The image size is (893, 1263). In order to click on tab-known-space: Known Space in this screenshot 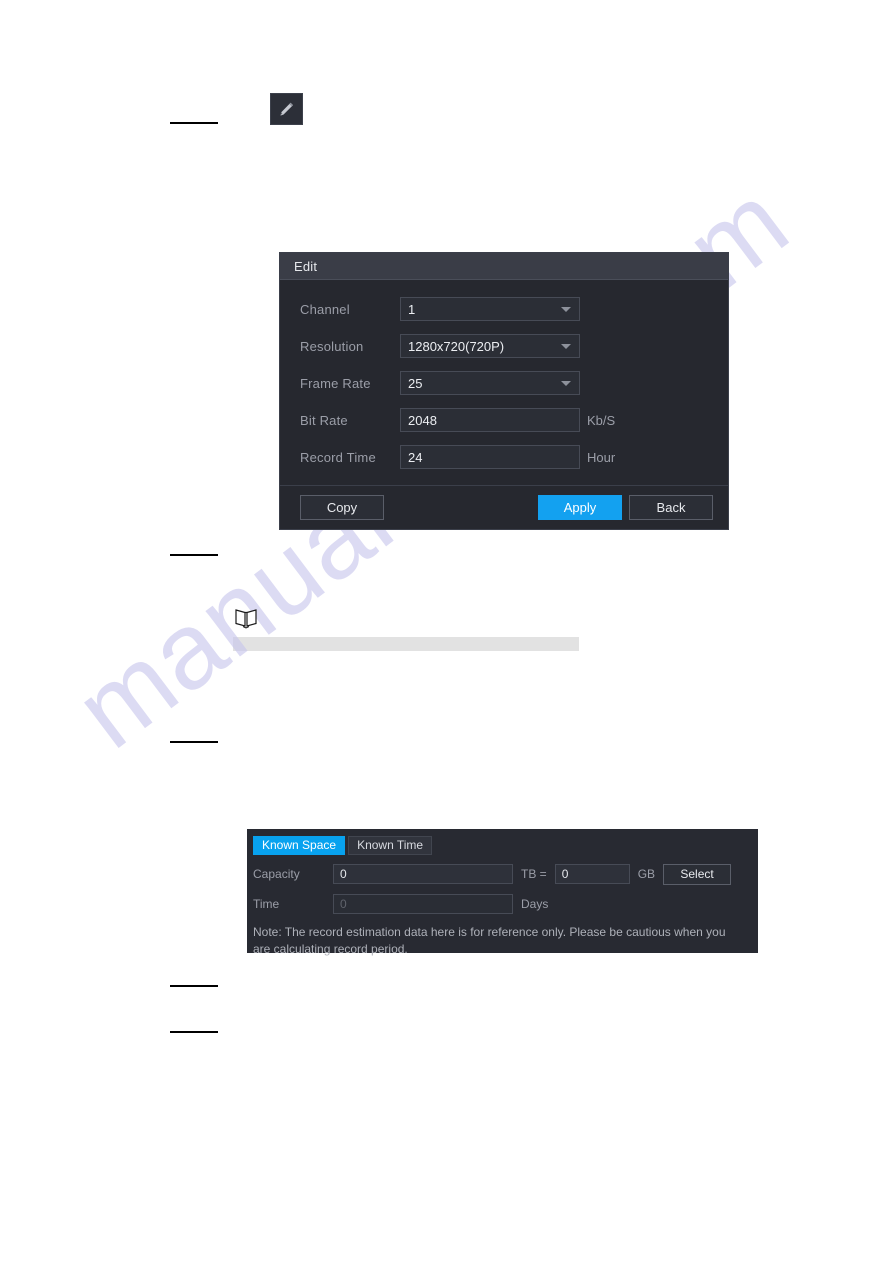, I will do `click(299, 845)`.